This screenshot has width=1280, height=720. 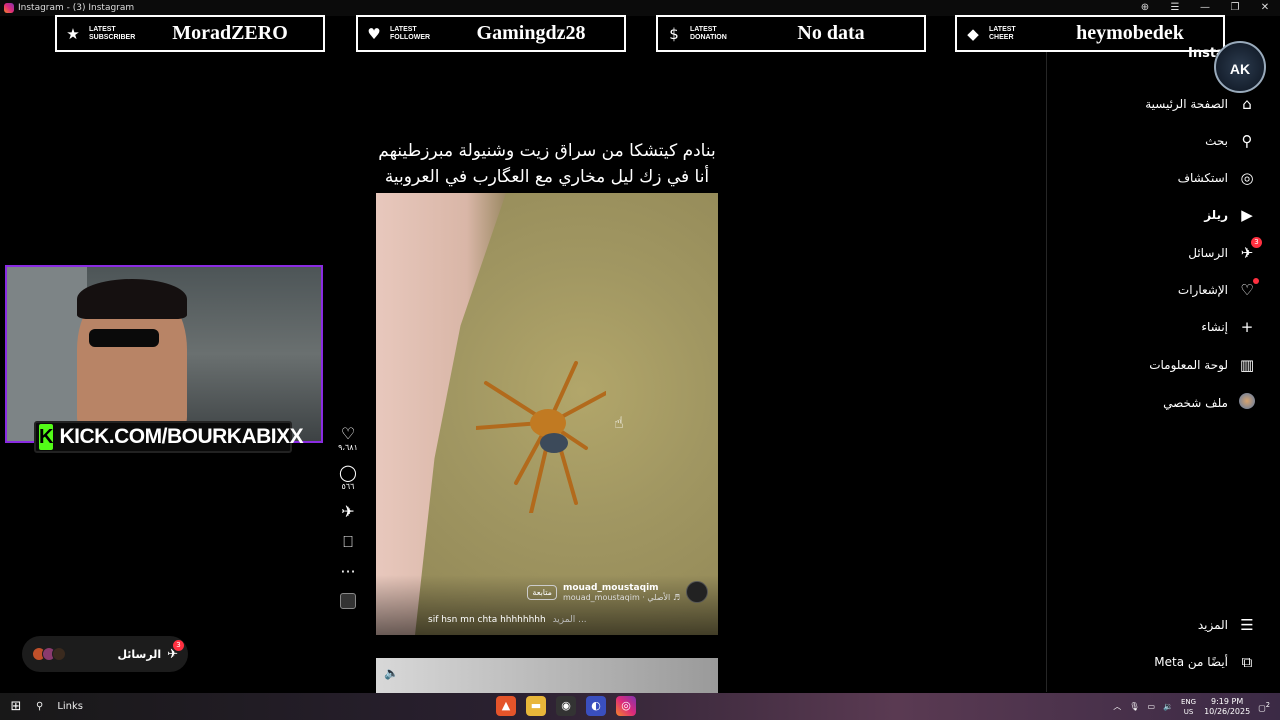 I want to click on lang-code: ENG, so click(x=1188, y=701).